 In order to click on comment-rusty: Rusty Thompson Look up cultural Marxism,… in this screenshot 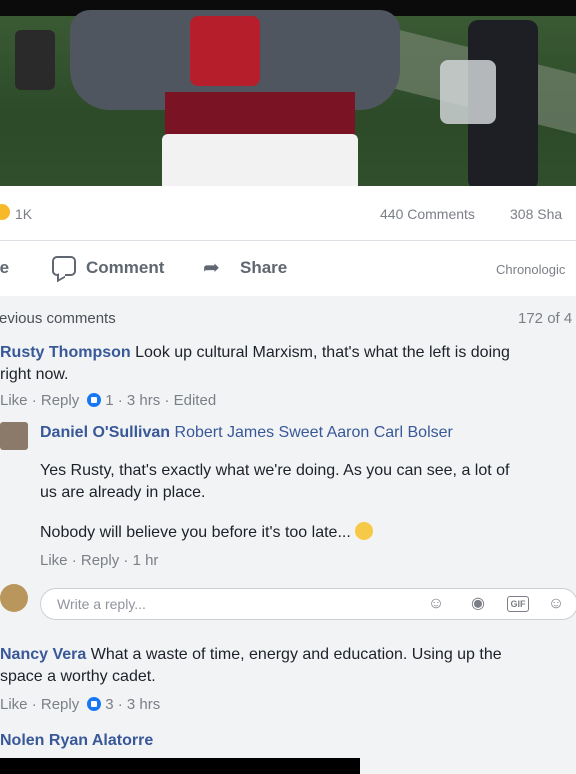, I will do `click(288, 364)`.